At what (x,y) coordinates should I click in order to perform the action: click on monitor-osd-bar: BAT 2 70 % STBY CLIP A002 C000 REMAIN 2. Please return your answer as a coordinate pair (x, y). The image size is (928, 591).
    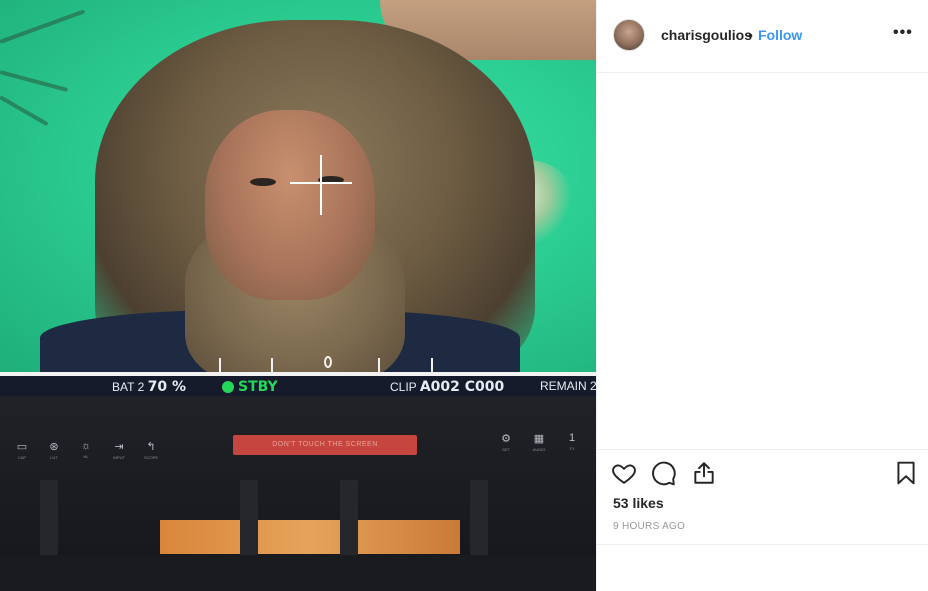
    Looking at the image, I should click on (298, 386).